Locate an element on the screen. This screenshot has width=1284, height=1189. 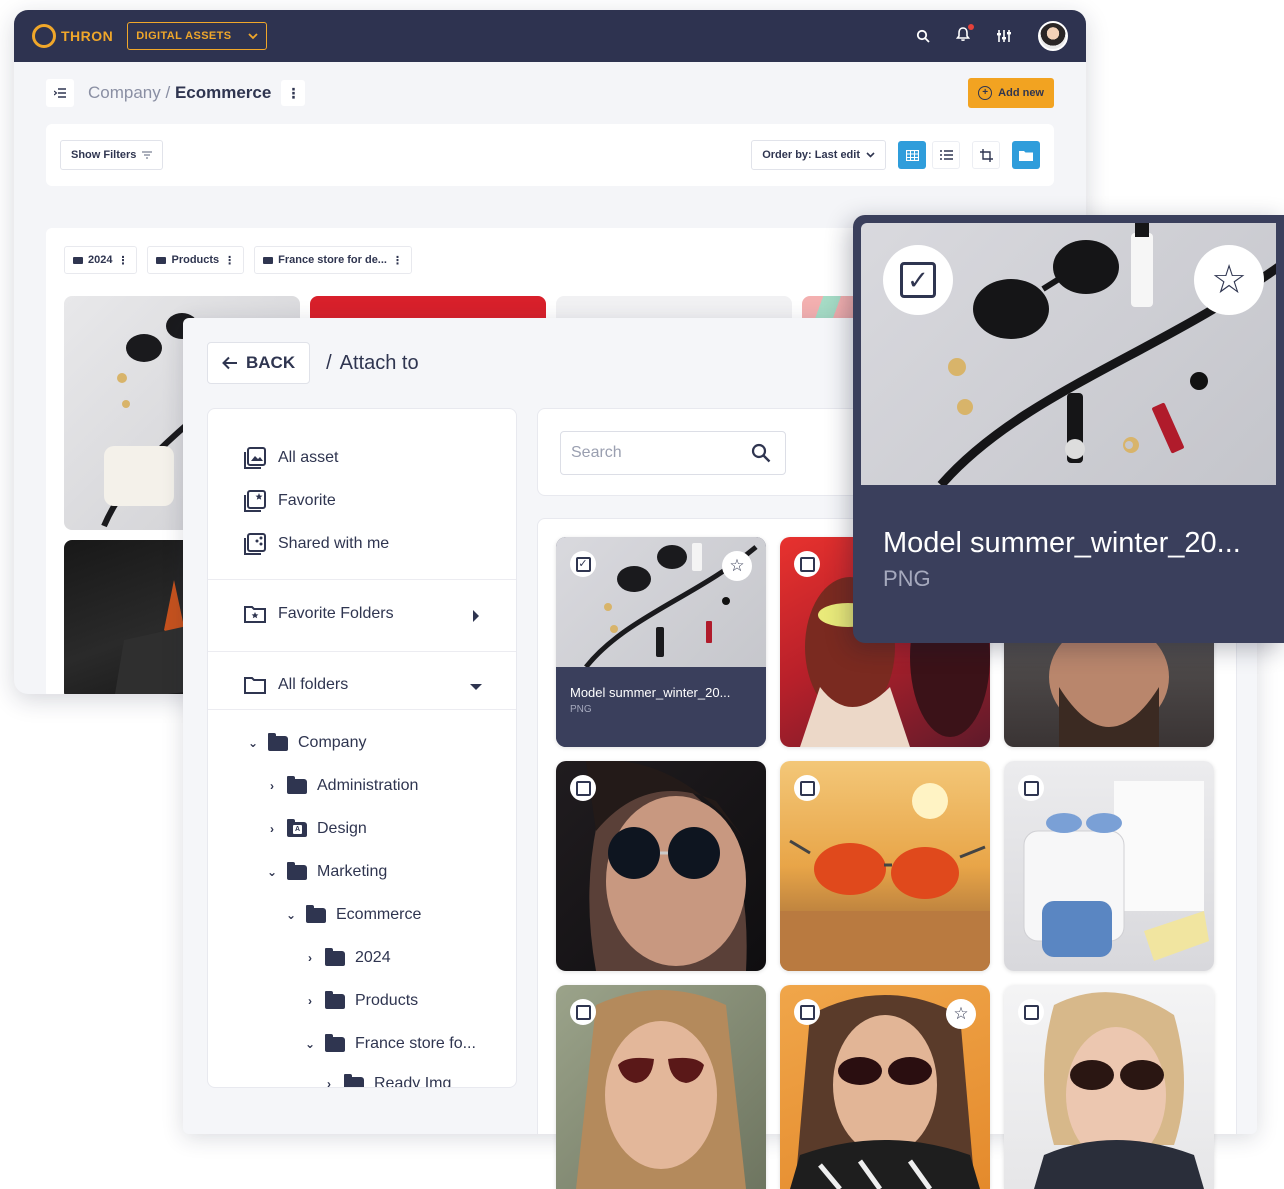
list-view-button is located at coordinates (946, 155).